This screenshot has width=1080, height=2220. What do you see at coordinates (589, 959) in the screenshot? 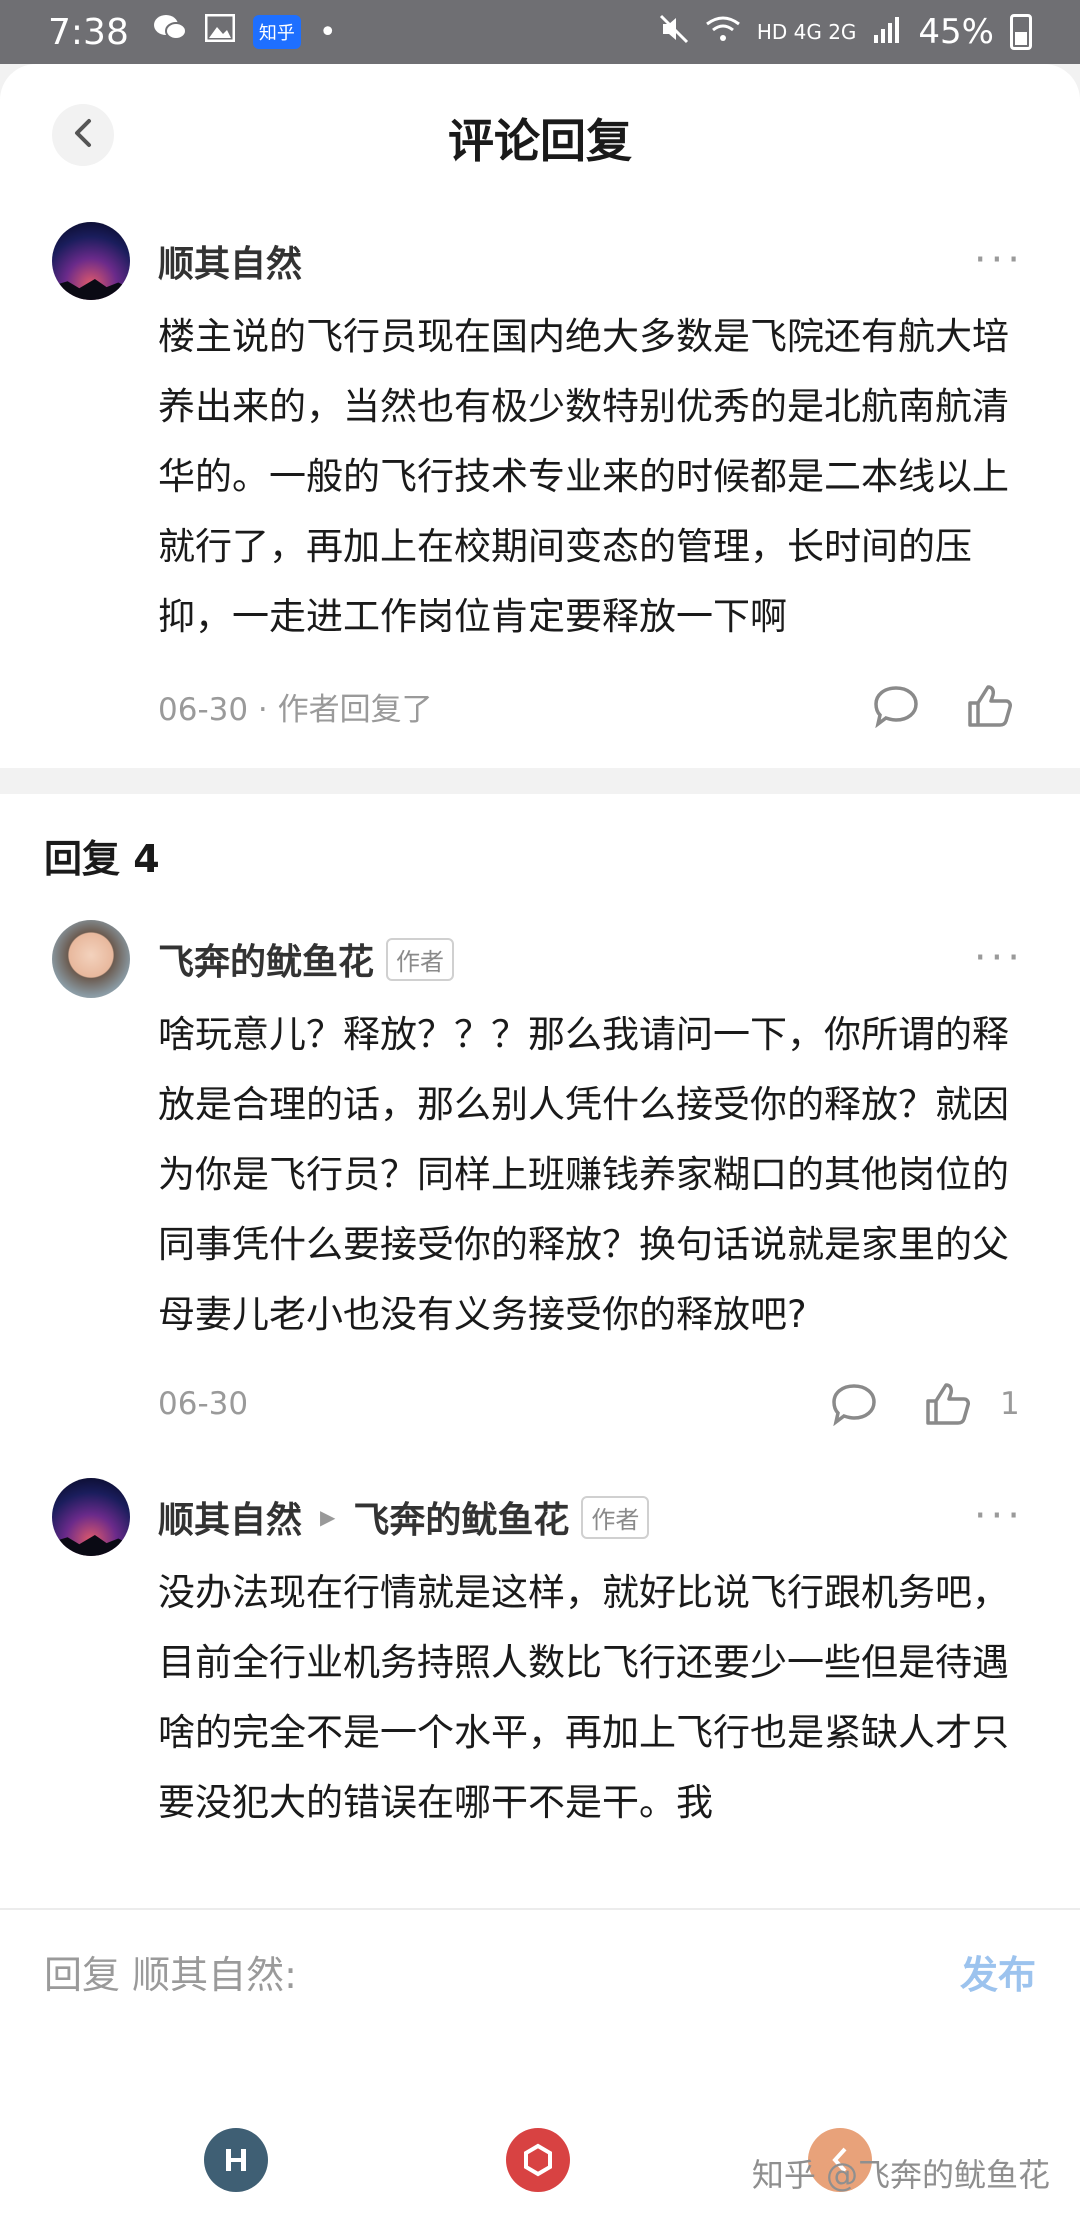
I see `reply-header: 飞奔的鱿鱼花 作者` at bounding box center [589, 959].